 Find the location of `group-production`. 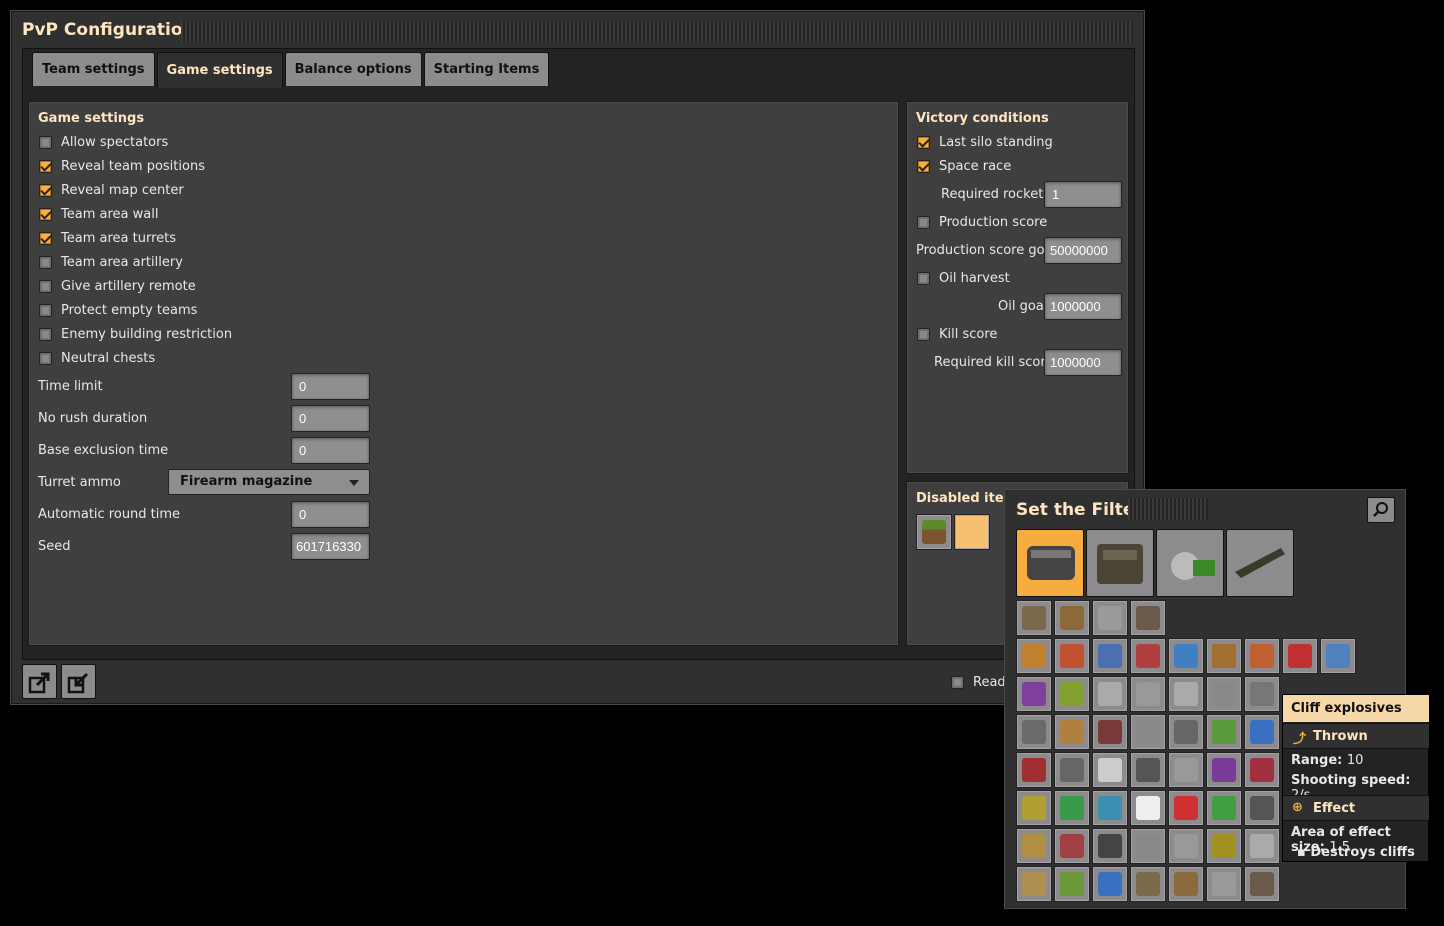

group-production is located at coordinates (1120, 563).